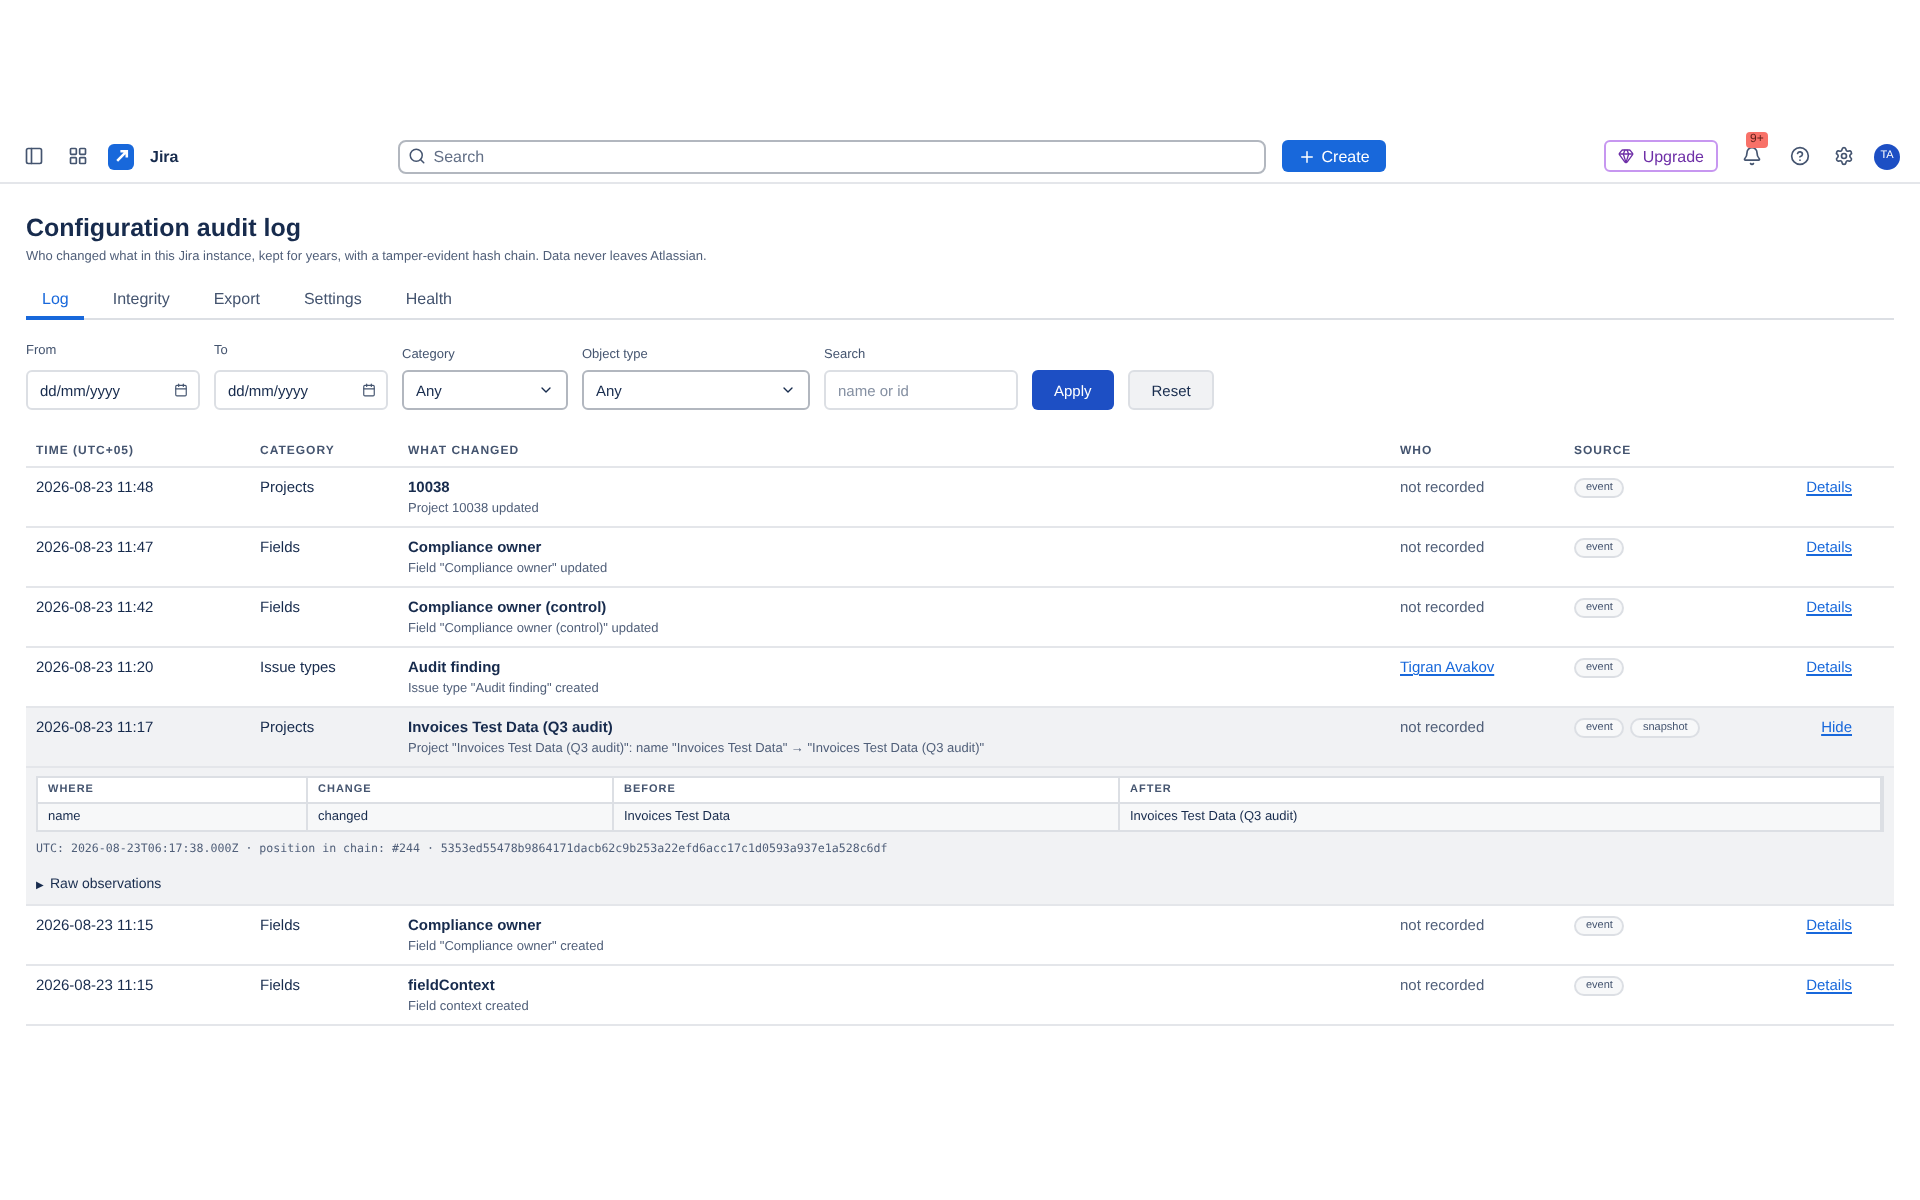 Image resolution: width=1920 pixels, height=1200 pixels. I want to click on tab: Integrity, so click(141, 305).